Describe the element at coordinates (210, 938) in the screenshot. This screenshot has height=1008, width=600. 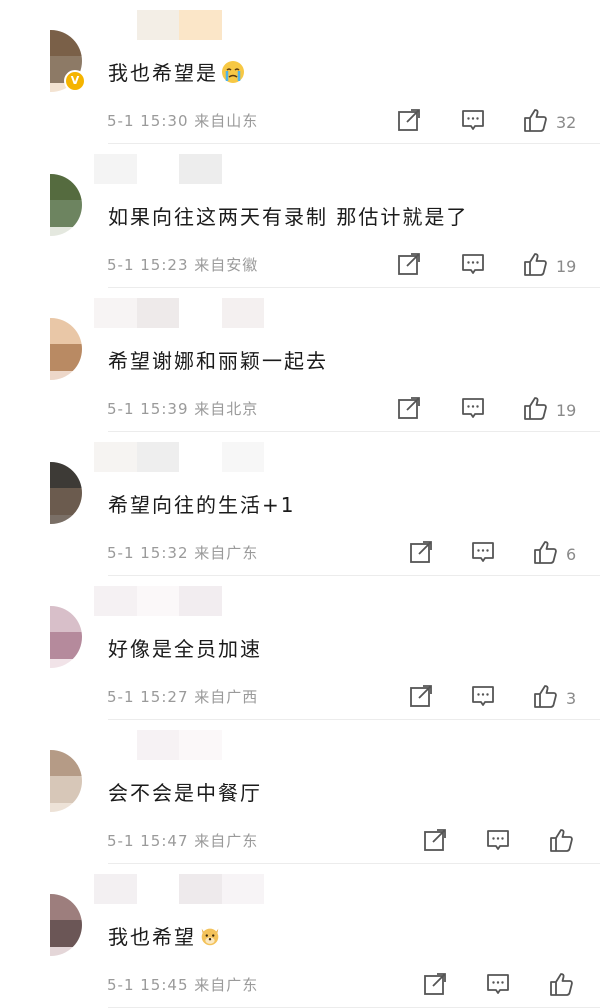
I see `dog-face-icon` at that location.